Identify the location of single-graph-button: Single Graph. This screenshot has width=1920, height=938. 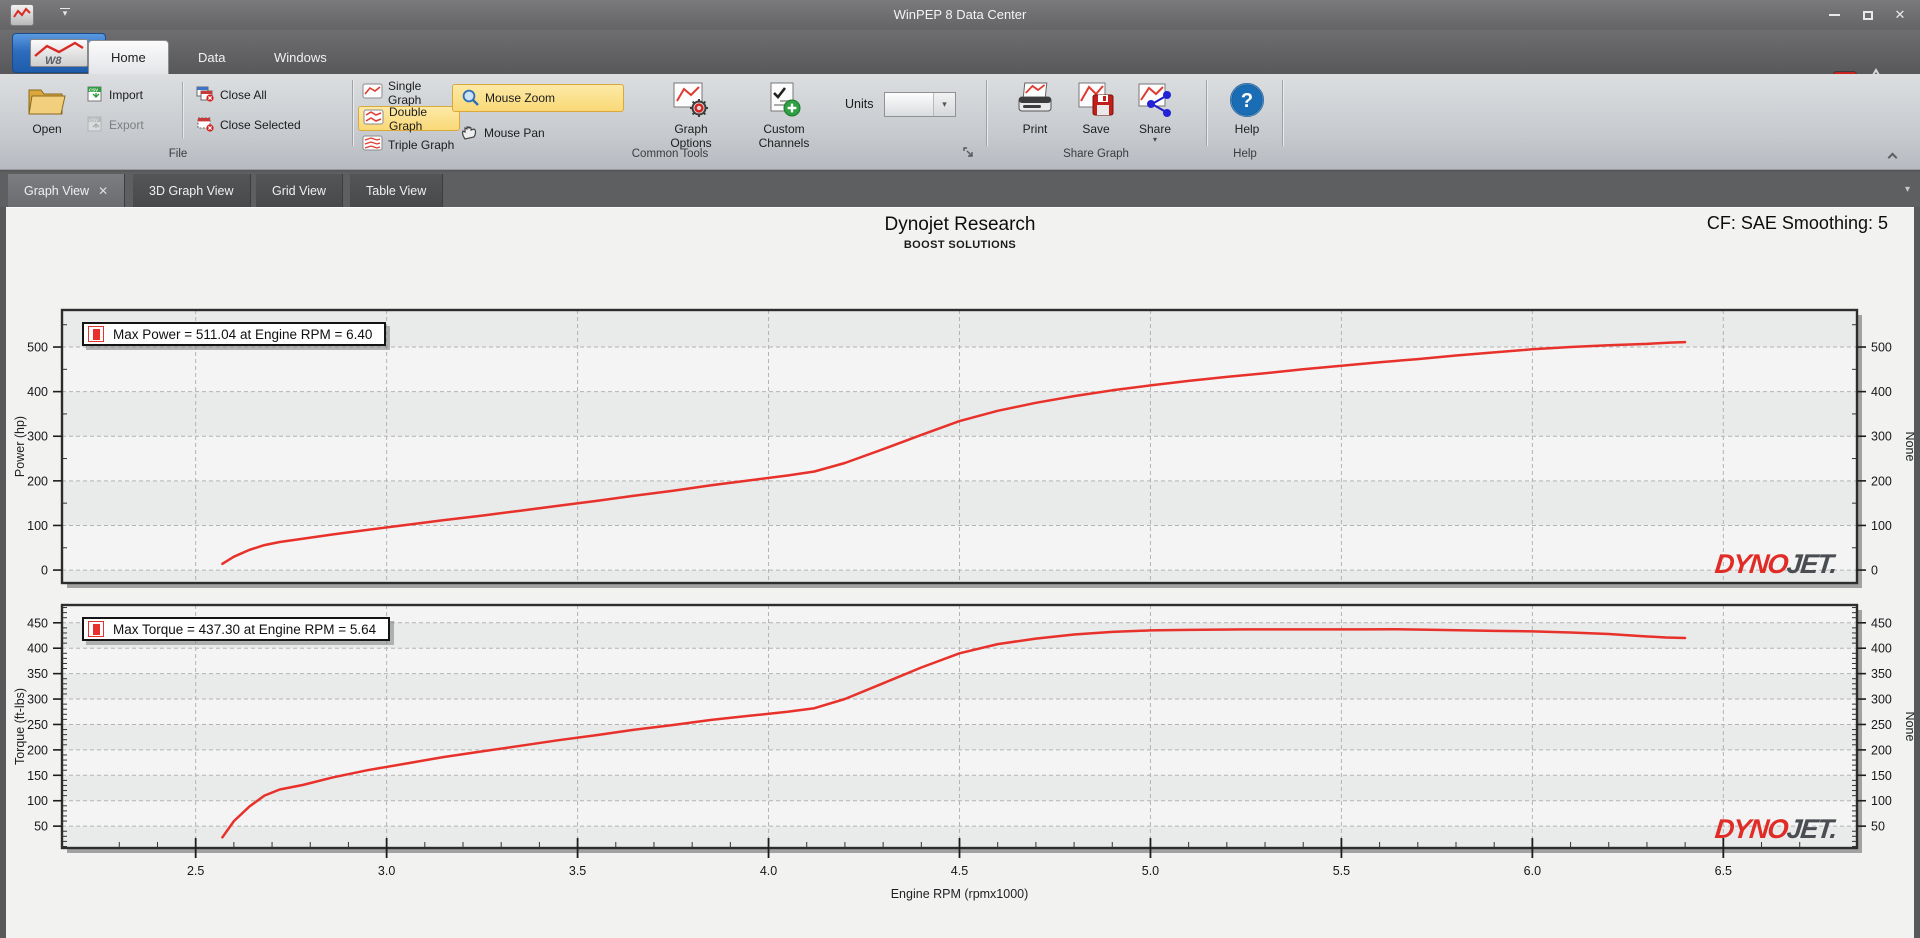
(409, 92).